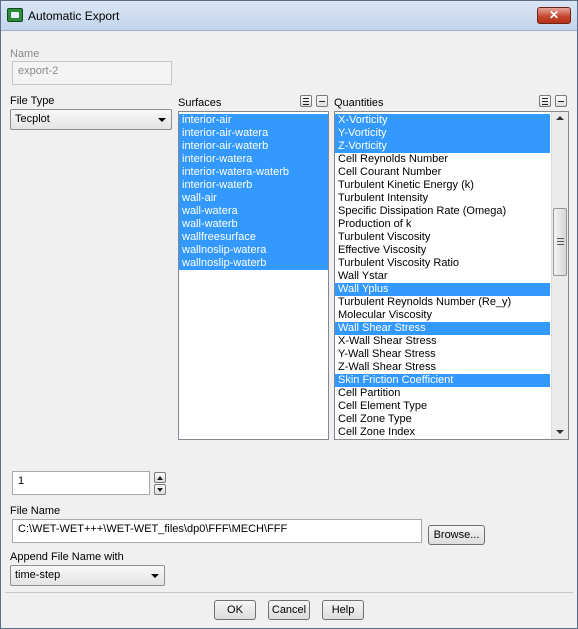 Image resolution: width=578 pixels, height=629 pixels. I want to click on list-item: Effective Viscosity, so click(442, 250).